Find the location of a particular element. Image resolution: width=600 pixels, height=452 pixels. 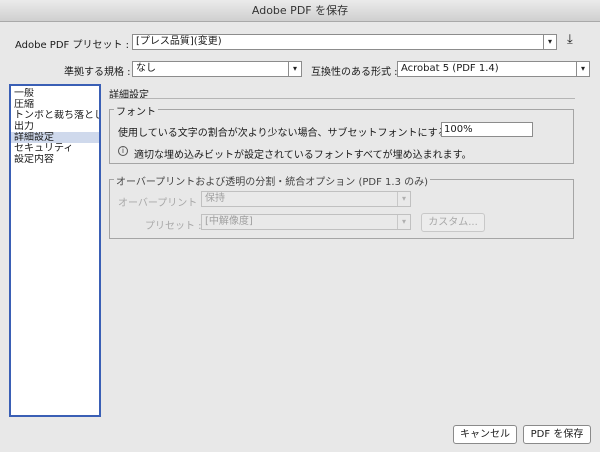

compat-dropdown: Acrobat 5 (PDF 1.4) ▾ is located at coordinates (493, 69).